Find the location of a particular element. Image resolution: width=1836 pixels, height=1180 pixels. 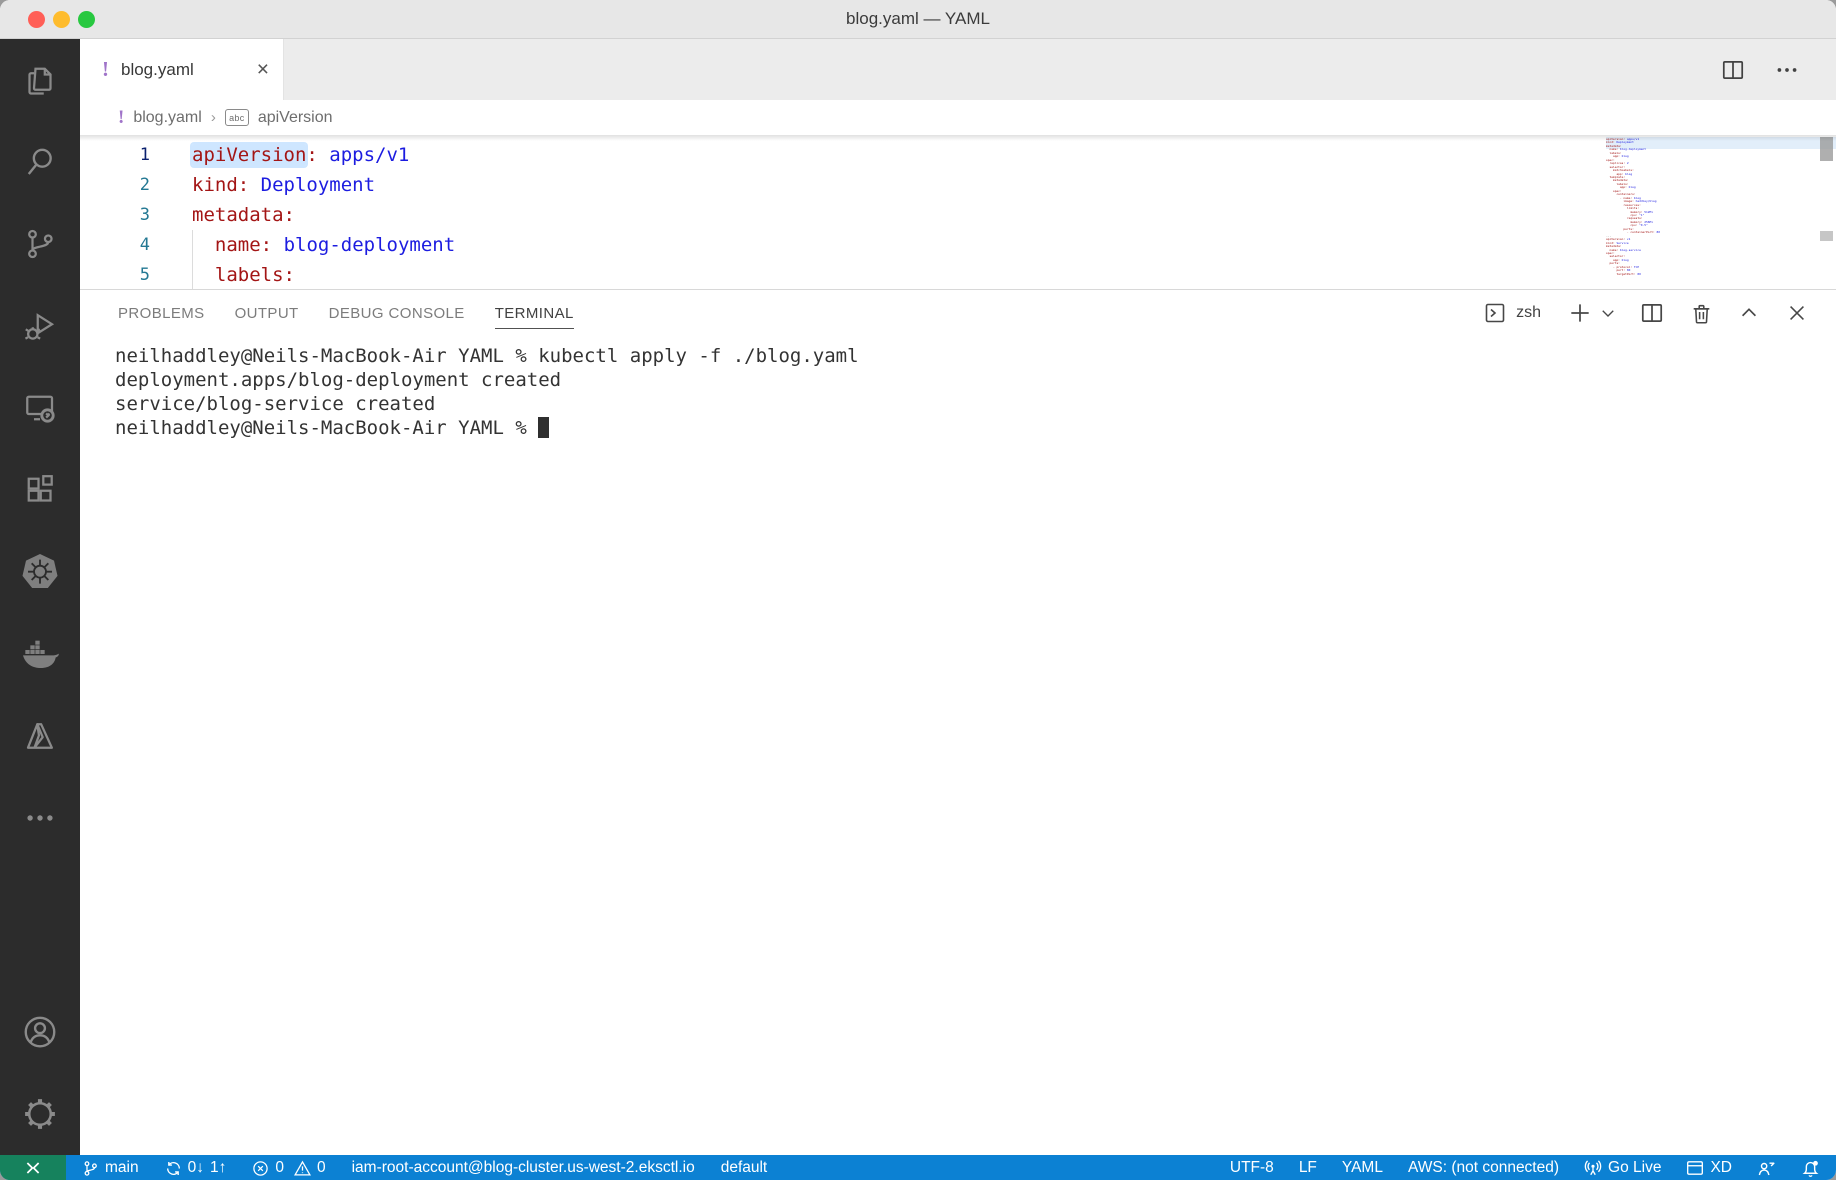

files-icon is located at coordinates (40, 80).